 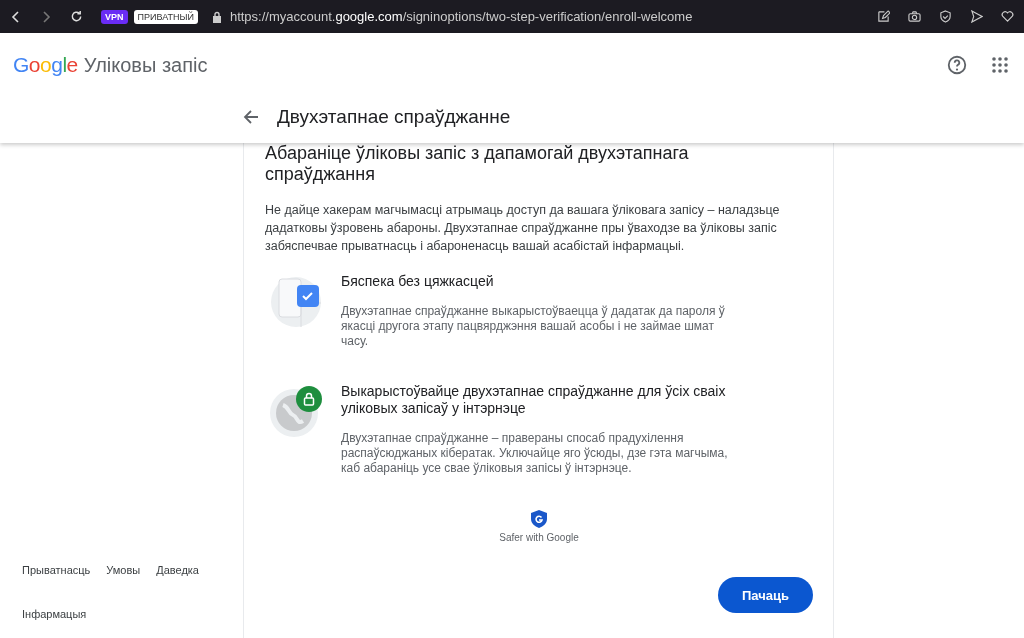 I want to click on safer-with-google-label: Safer with Google, so click(x=539, y=537).